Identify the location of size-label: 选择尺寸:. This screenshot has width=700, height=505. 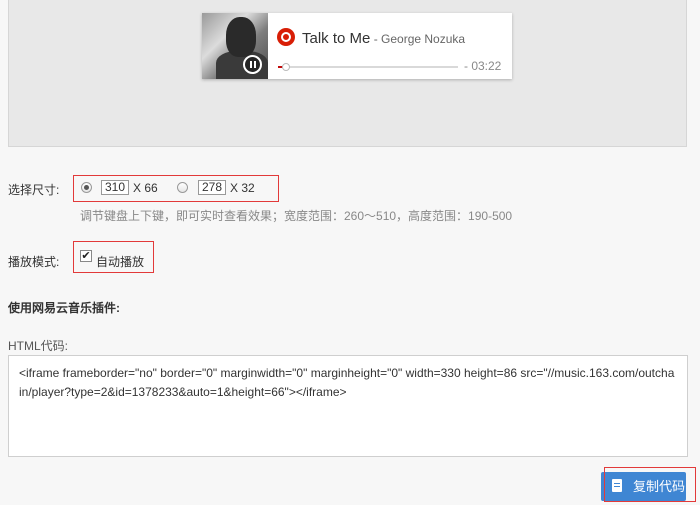
(34, 190).